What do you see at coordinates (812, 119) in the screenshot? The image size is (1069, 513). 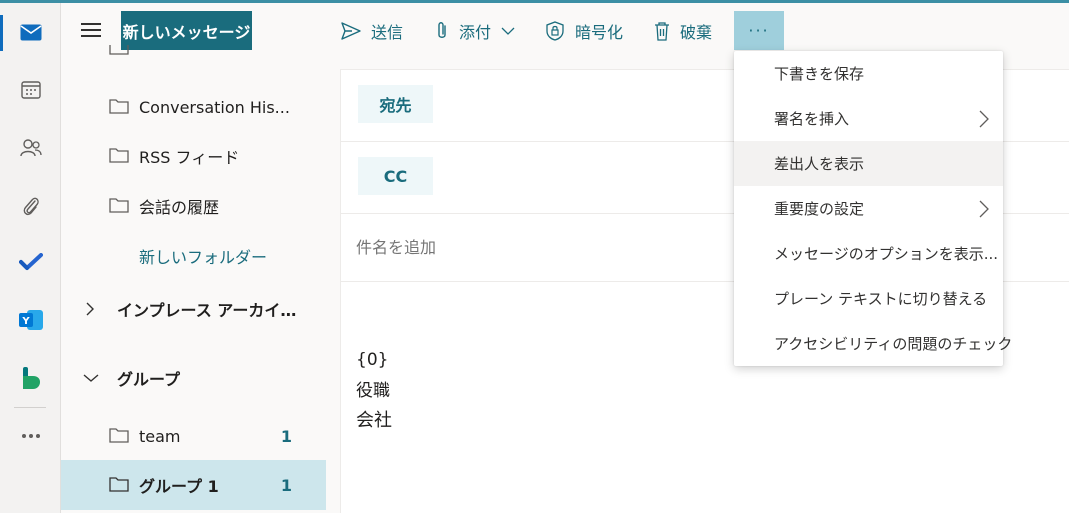 I see `menu-item-label: 署名を挿入` at bounding box center [812, 119].